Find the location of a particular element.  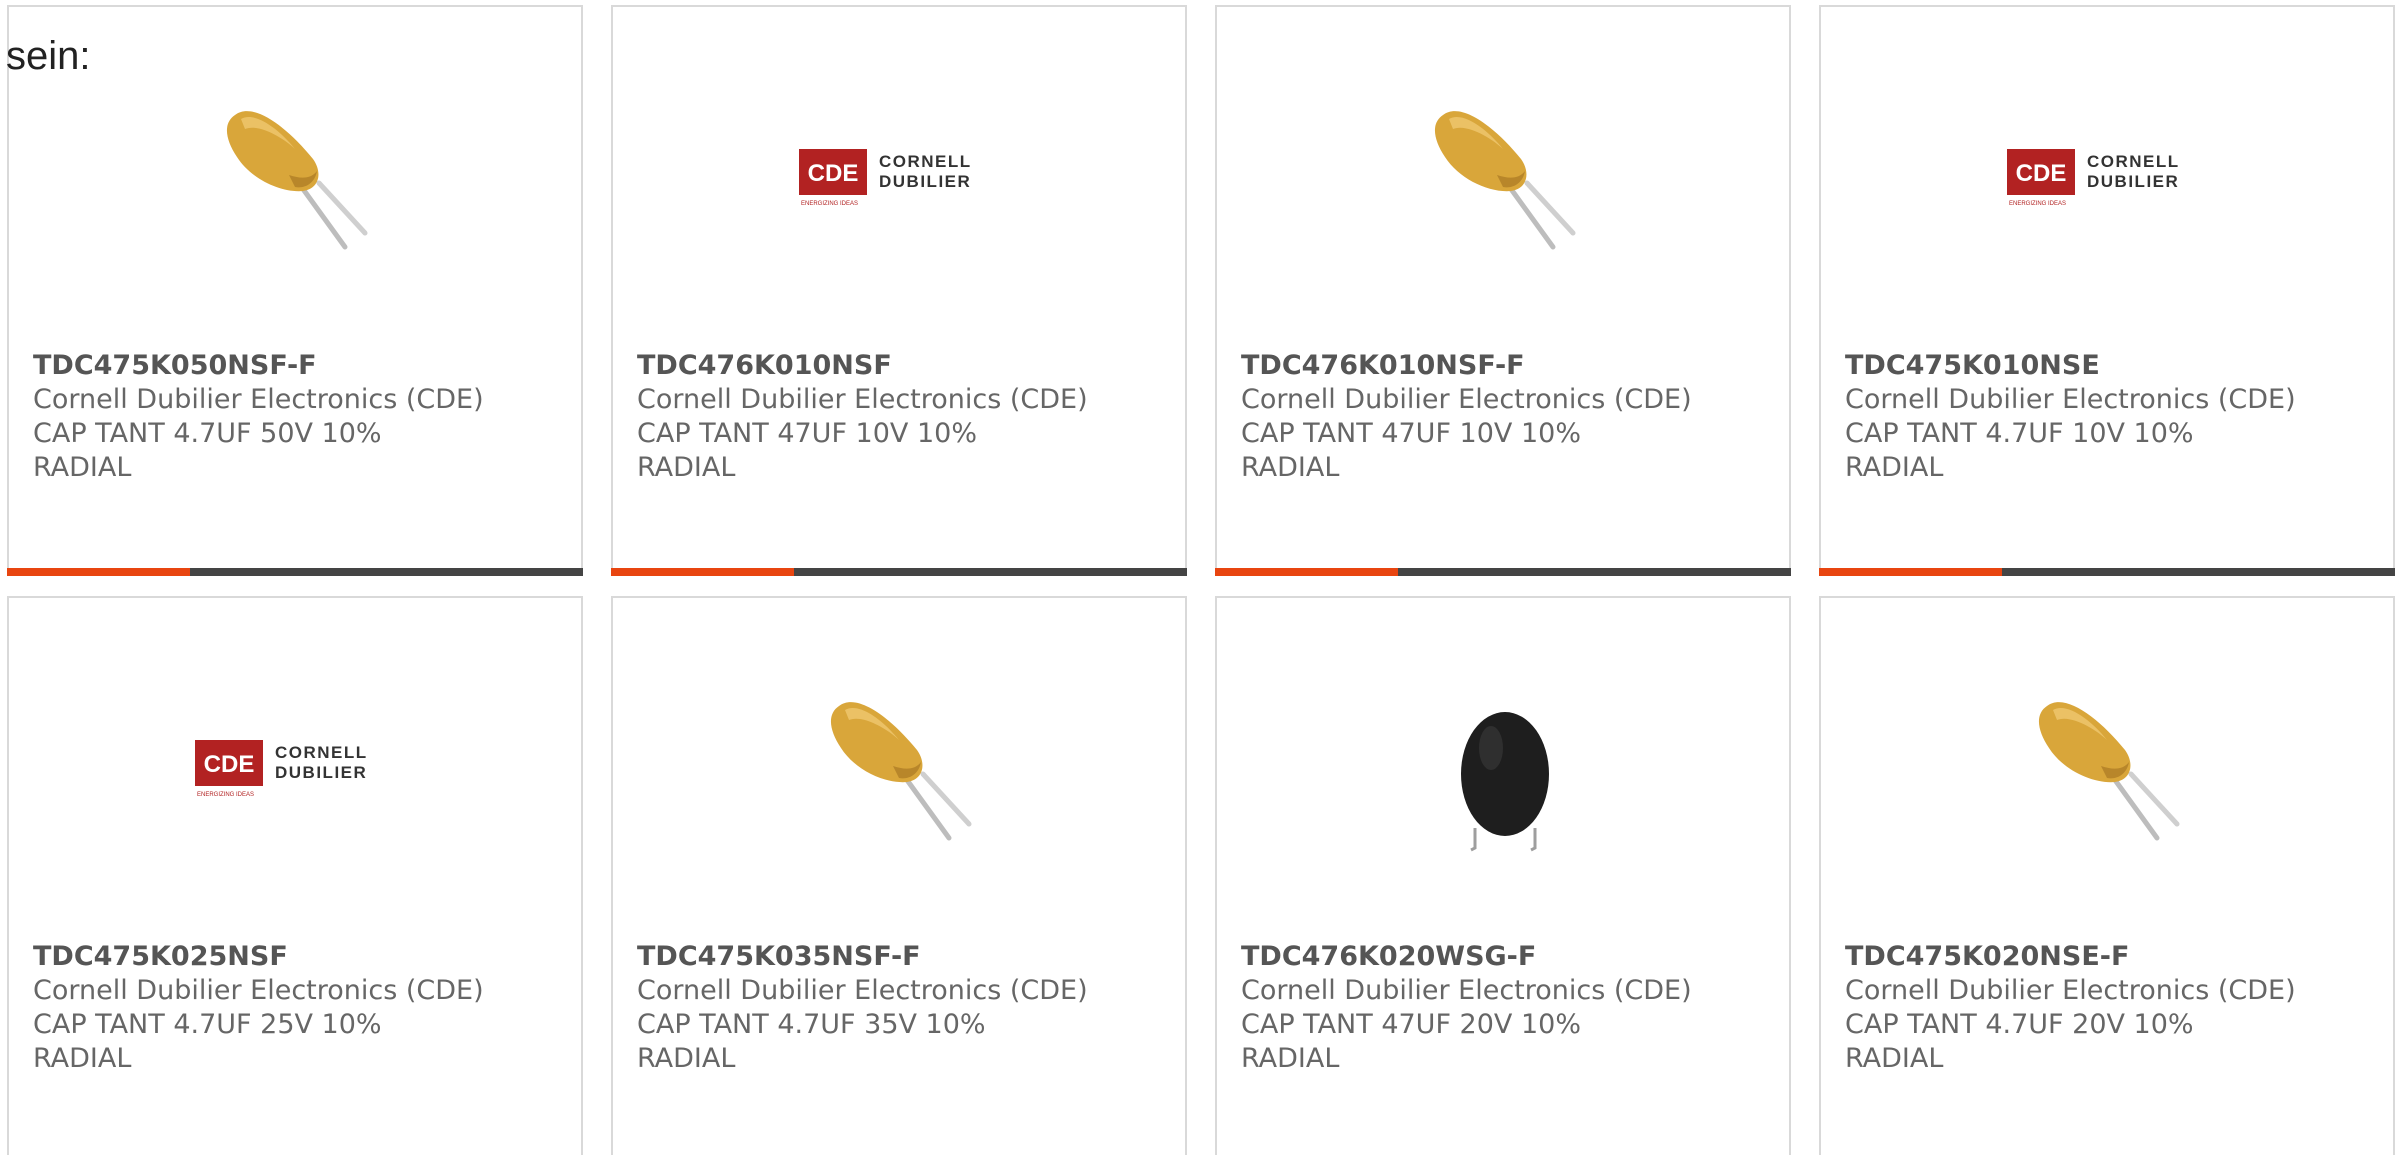

part-number: TDC475K025NSF is located at coordinates (299, 957).